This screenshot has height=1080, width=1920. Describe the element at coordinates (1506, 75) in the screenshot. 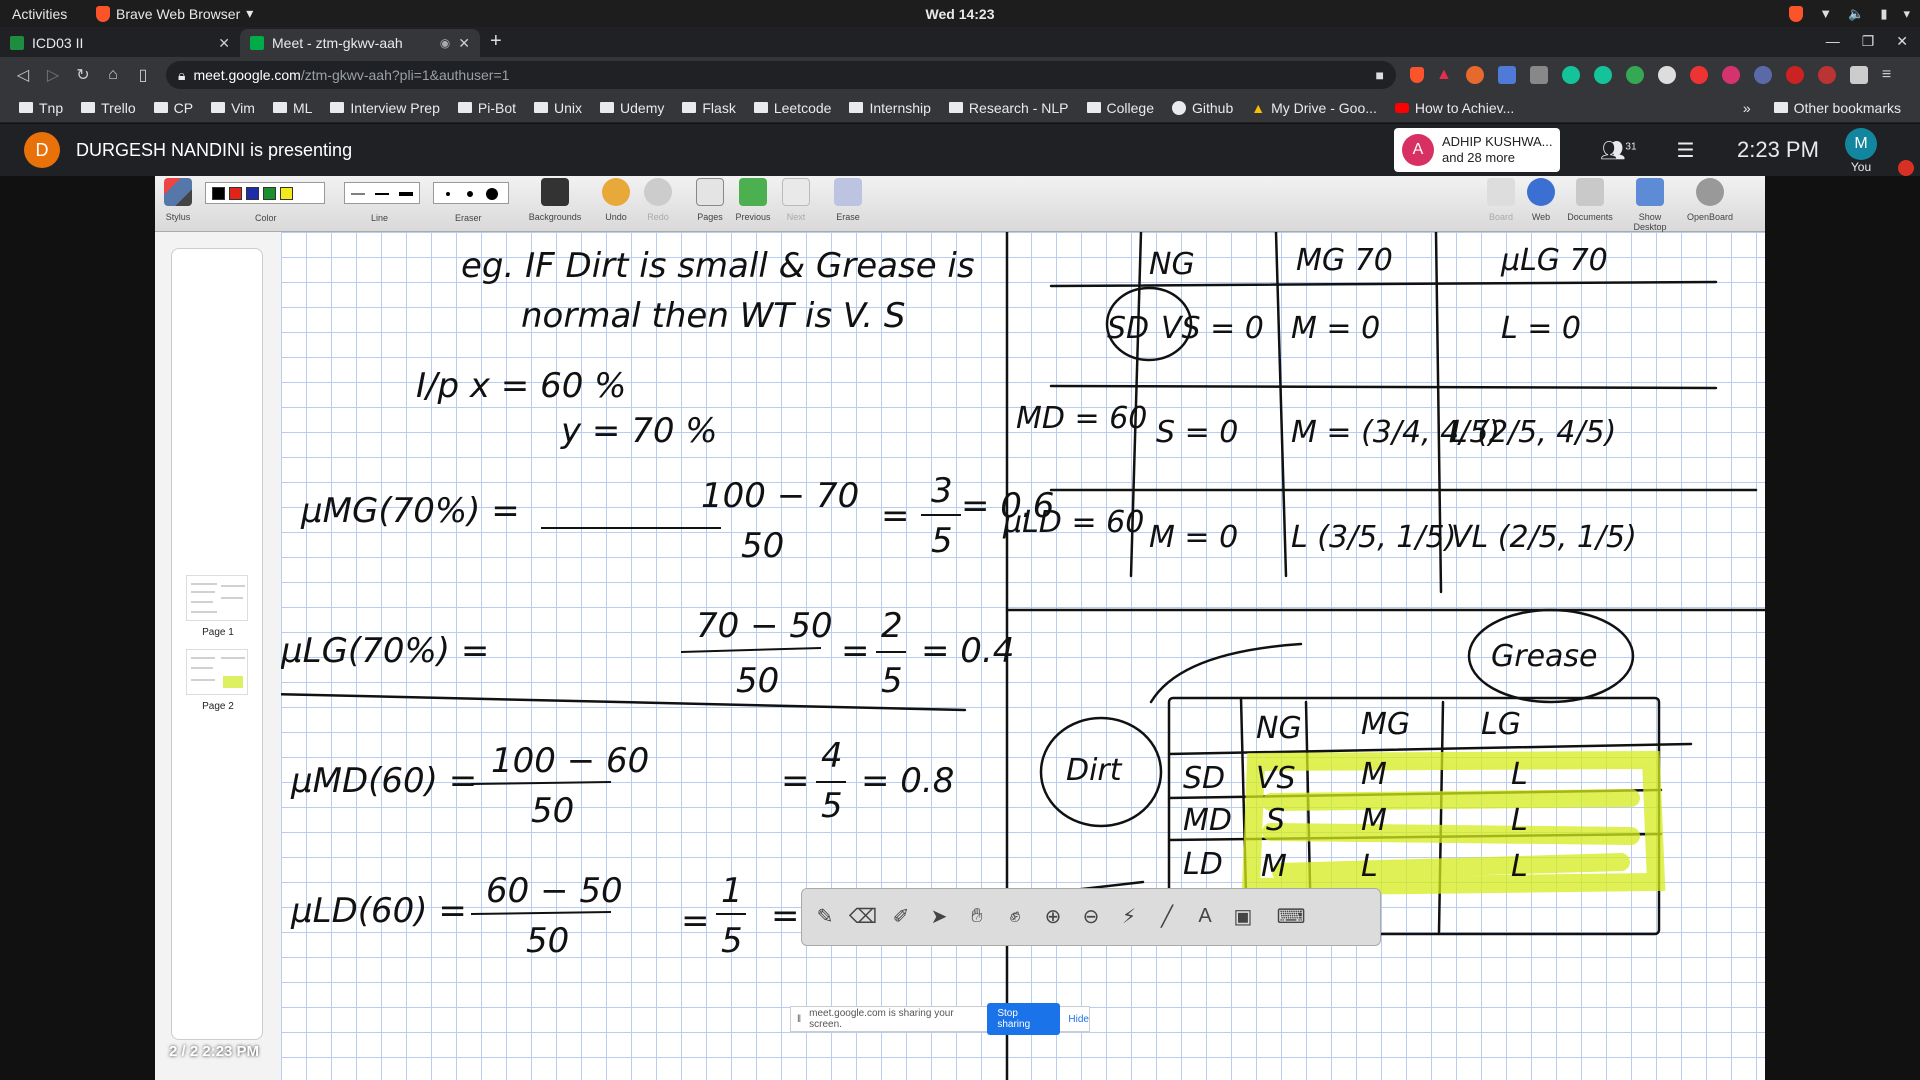

I see `translate-icon` at that location.